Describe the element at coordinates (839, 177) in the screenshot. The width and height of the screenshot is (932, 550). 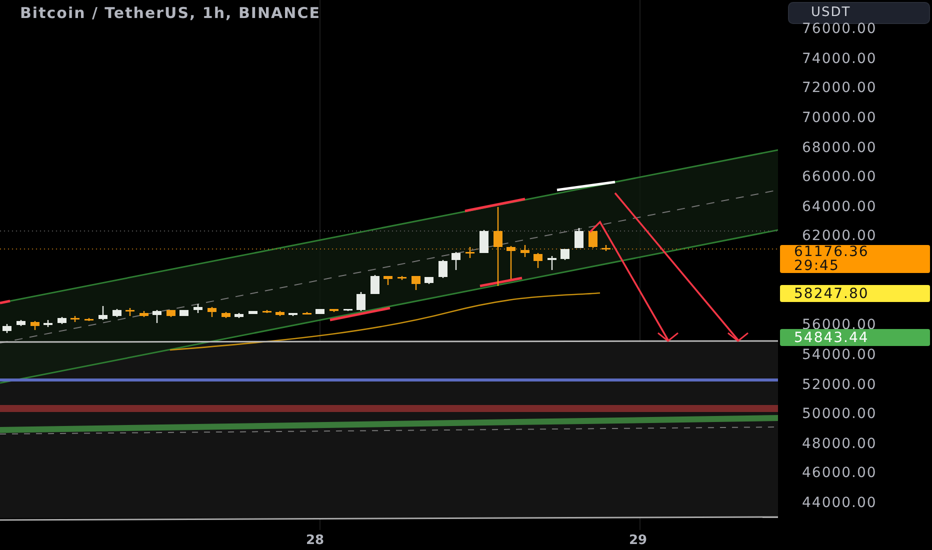
I see `price-tick: 66000.00` at that location.